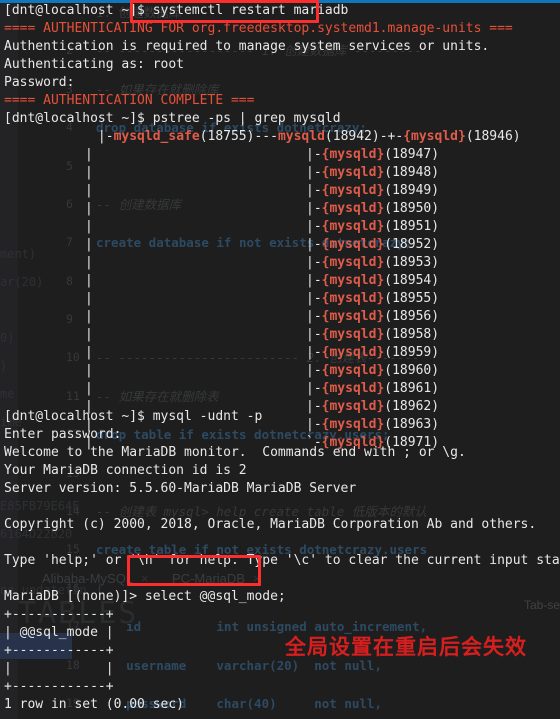 The height and width of the screenshot is (719, 560). I want to click on systemctl-command-highlight, so click(224, 11).